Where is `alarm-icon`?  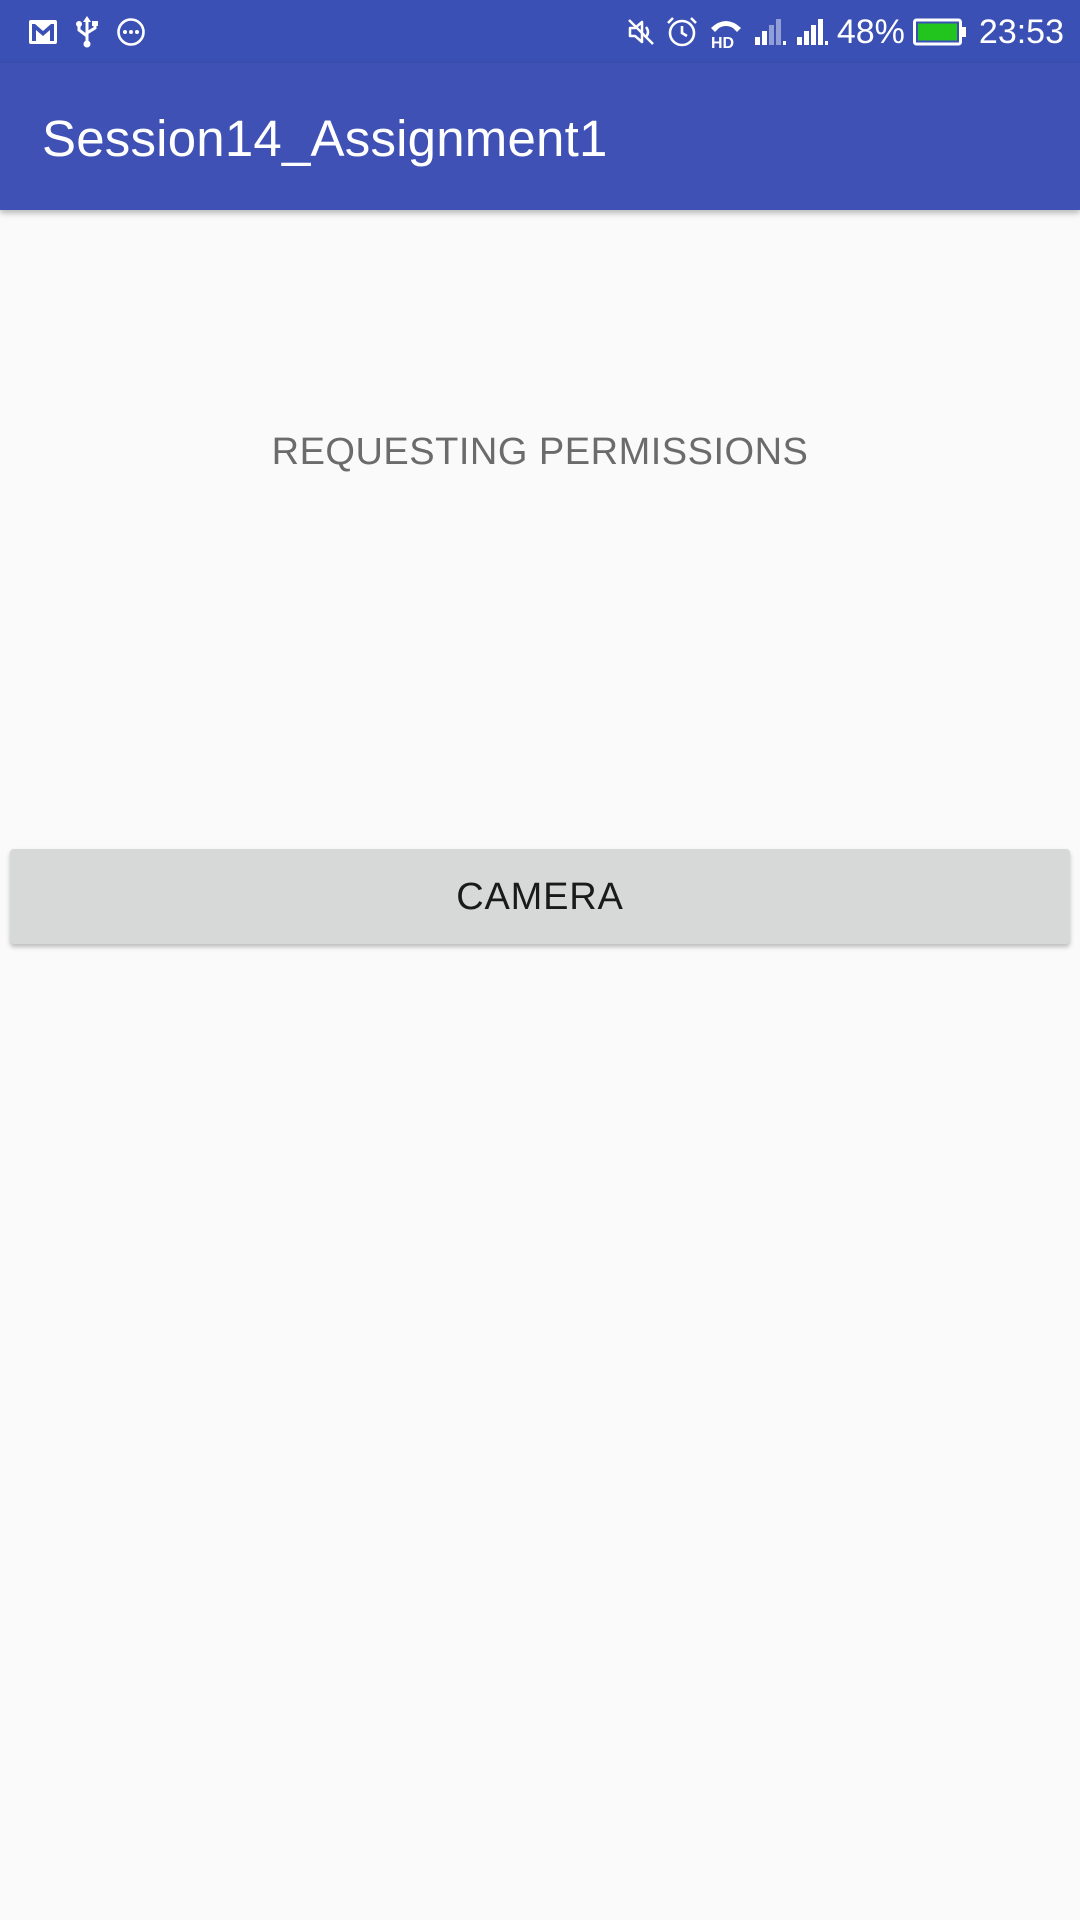
alarm-icon is located at coordinates (682, 32).